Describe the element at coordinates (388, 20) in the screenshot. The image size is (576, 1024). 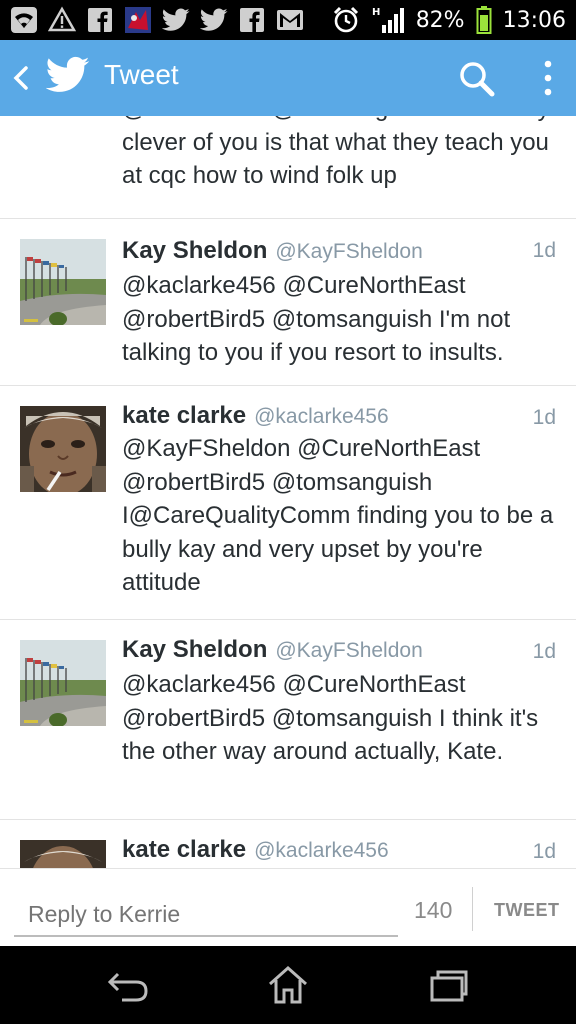
I see `signal-icon: H` at that location.